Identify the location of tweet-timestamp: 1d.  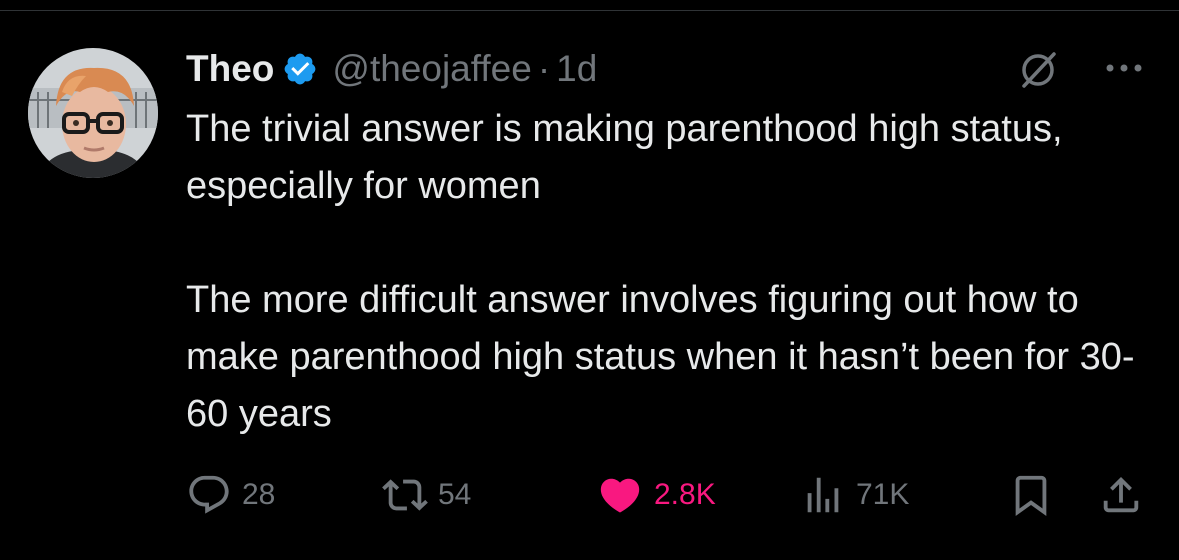
(576, 69).